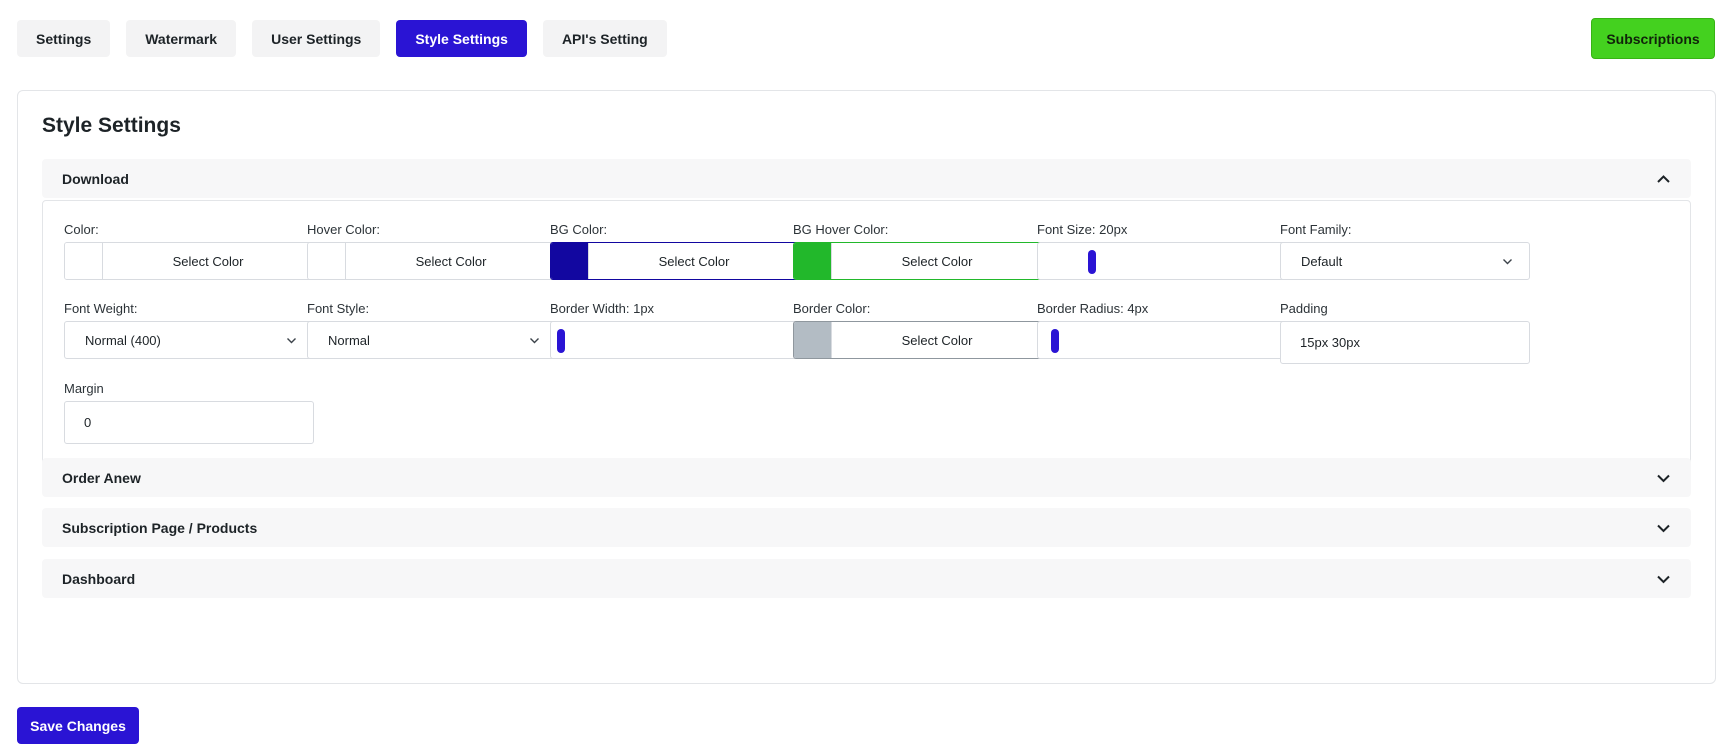  What do you see at coordinates (189, 422) in the screenshot?
I see `margin-input: 0` at bounding box center [189, 422].